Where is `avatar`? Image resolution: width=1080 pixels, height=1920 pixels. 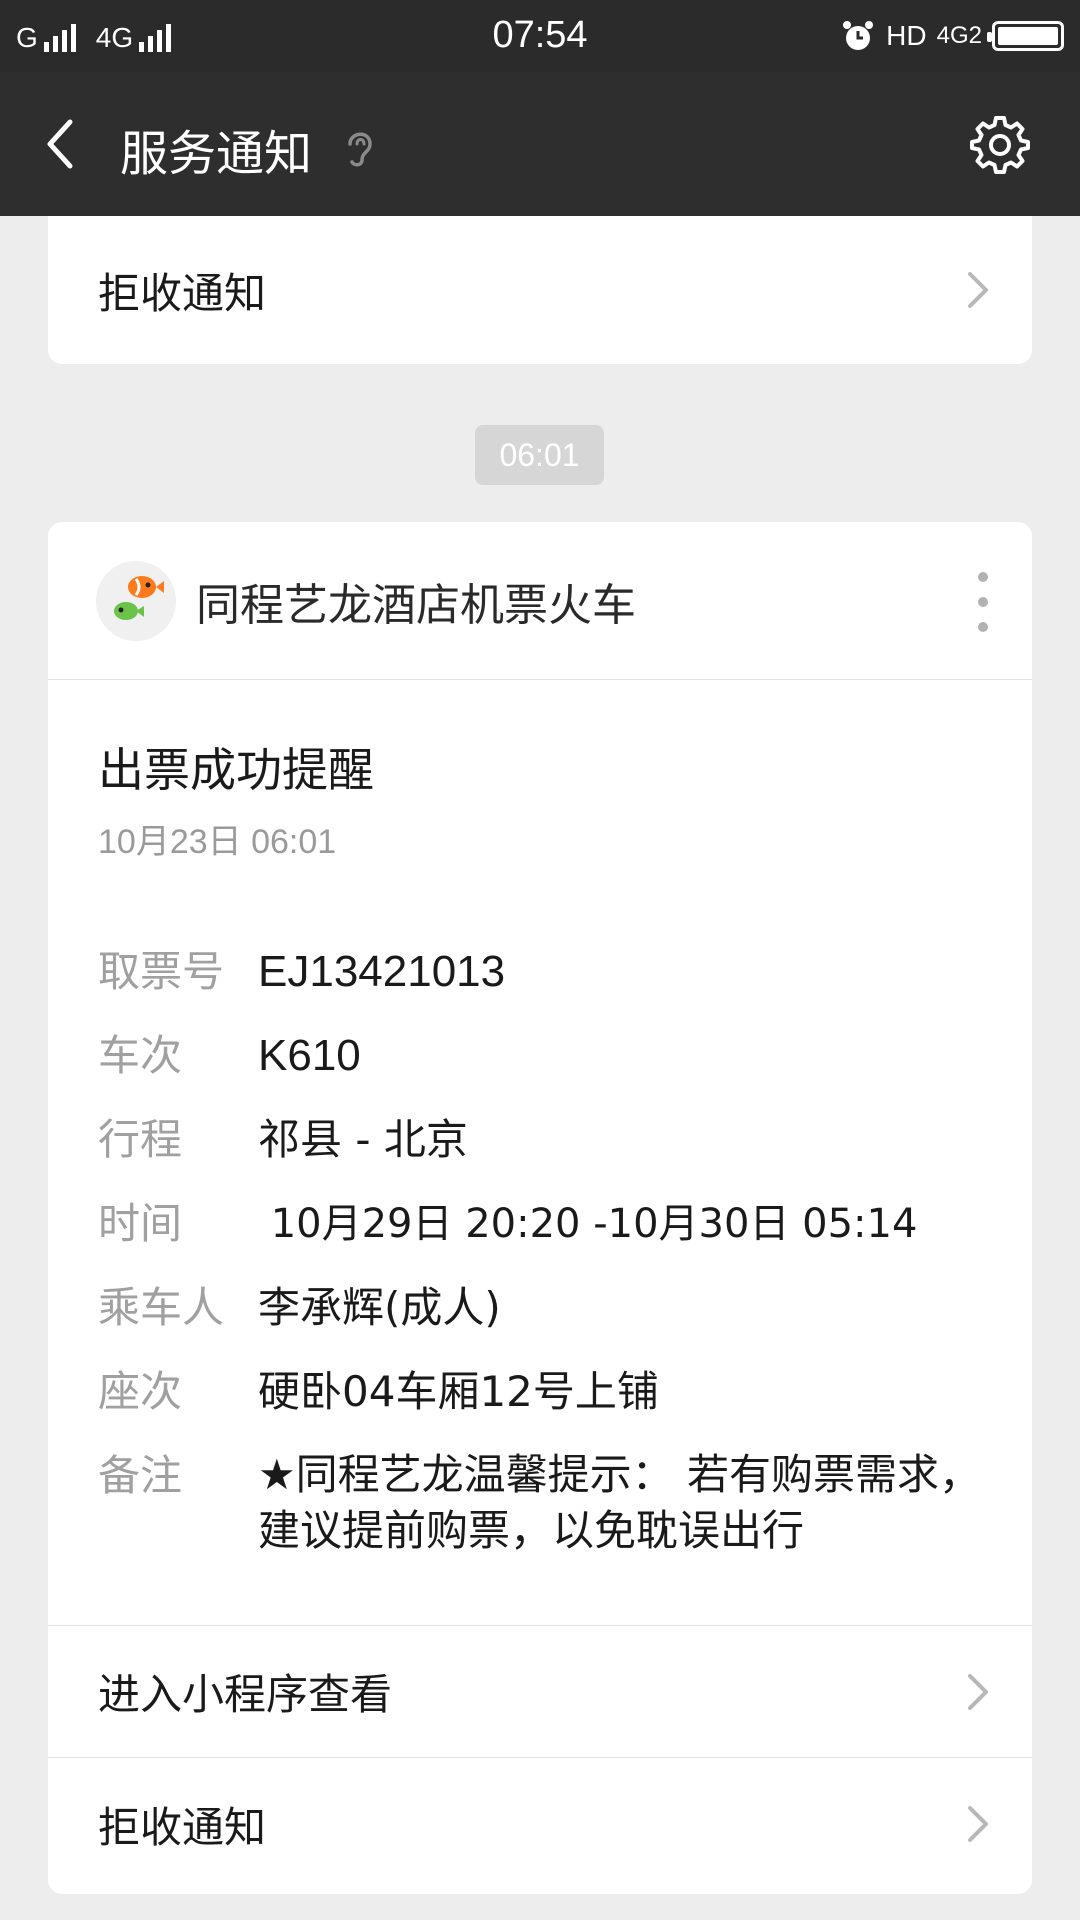
avatar is located at coordinates (136, 600).